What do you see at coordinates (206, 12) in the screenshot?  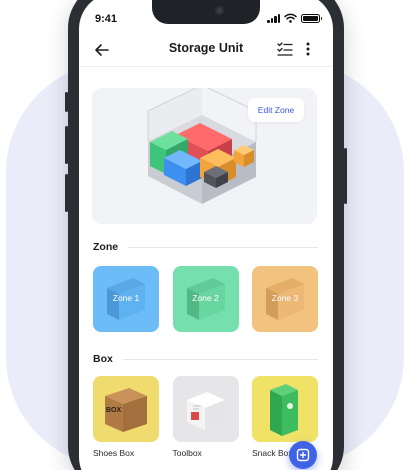 I see `notch` at bounding box center [206, 12].